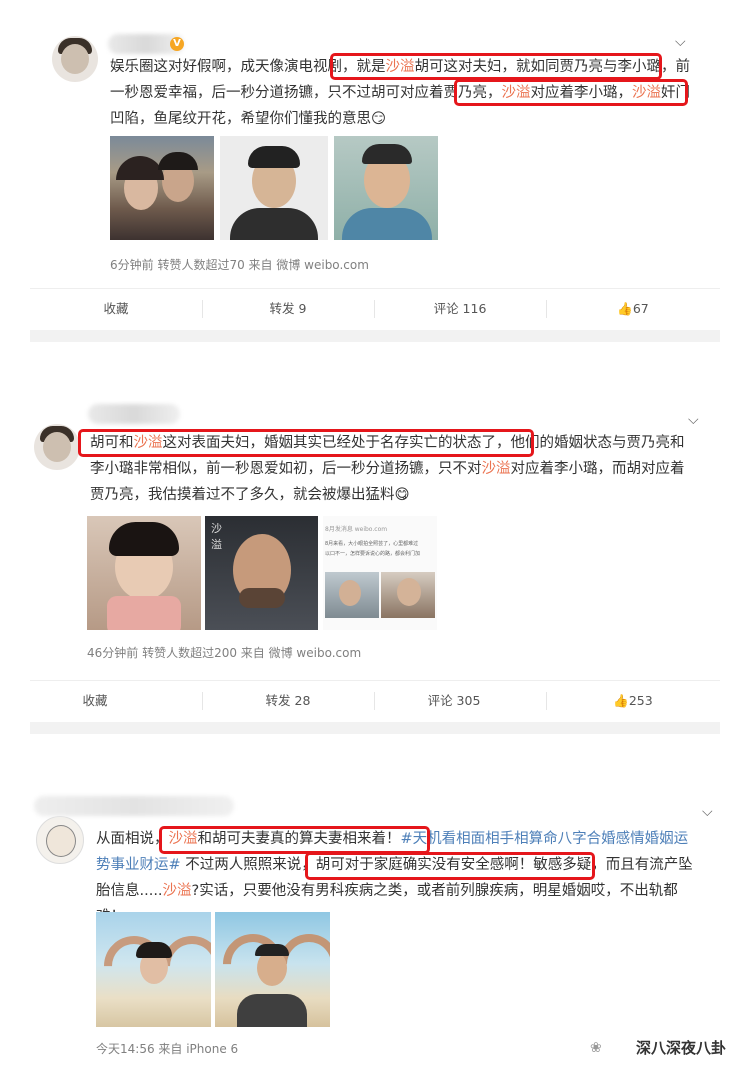  I want to click on thumb-text: 8月来看，大小眼拍全照芸了，心里都难过, so click(372, 544).